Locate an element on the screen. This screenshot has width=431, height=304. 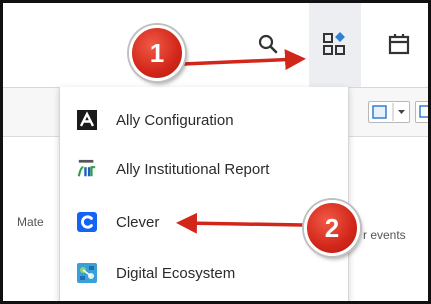
arrow-to-apps-icon is located at coordinates (244, 60).